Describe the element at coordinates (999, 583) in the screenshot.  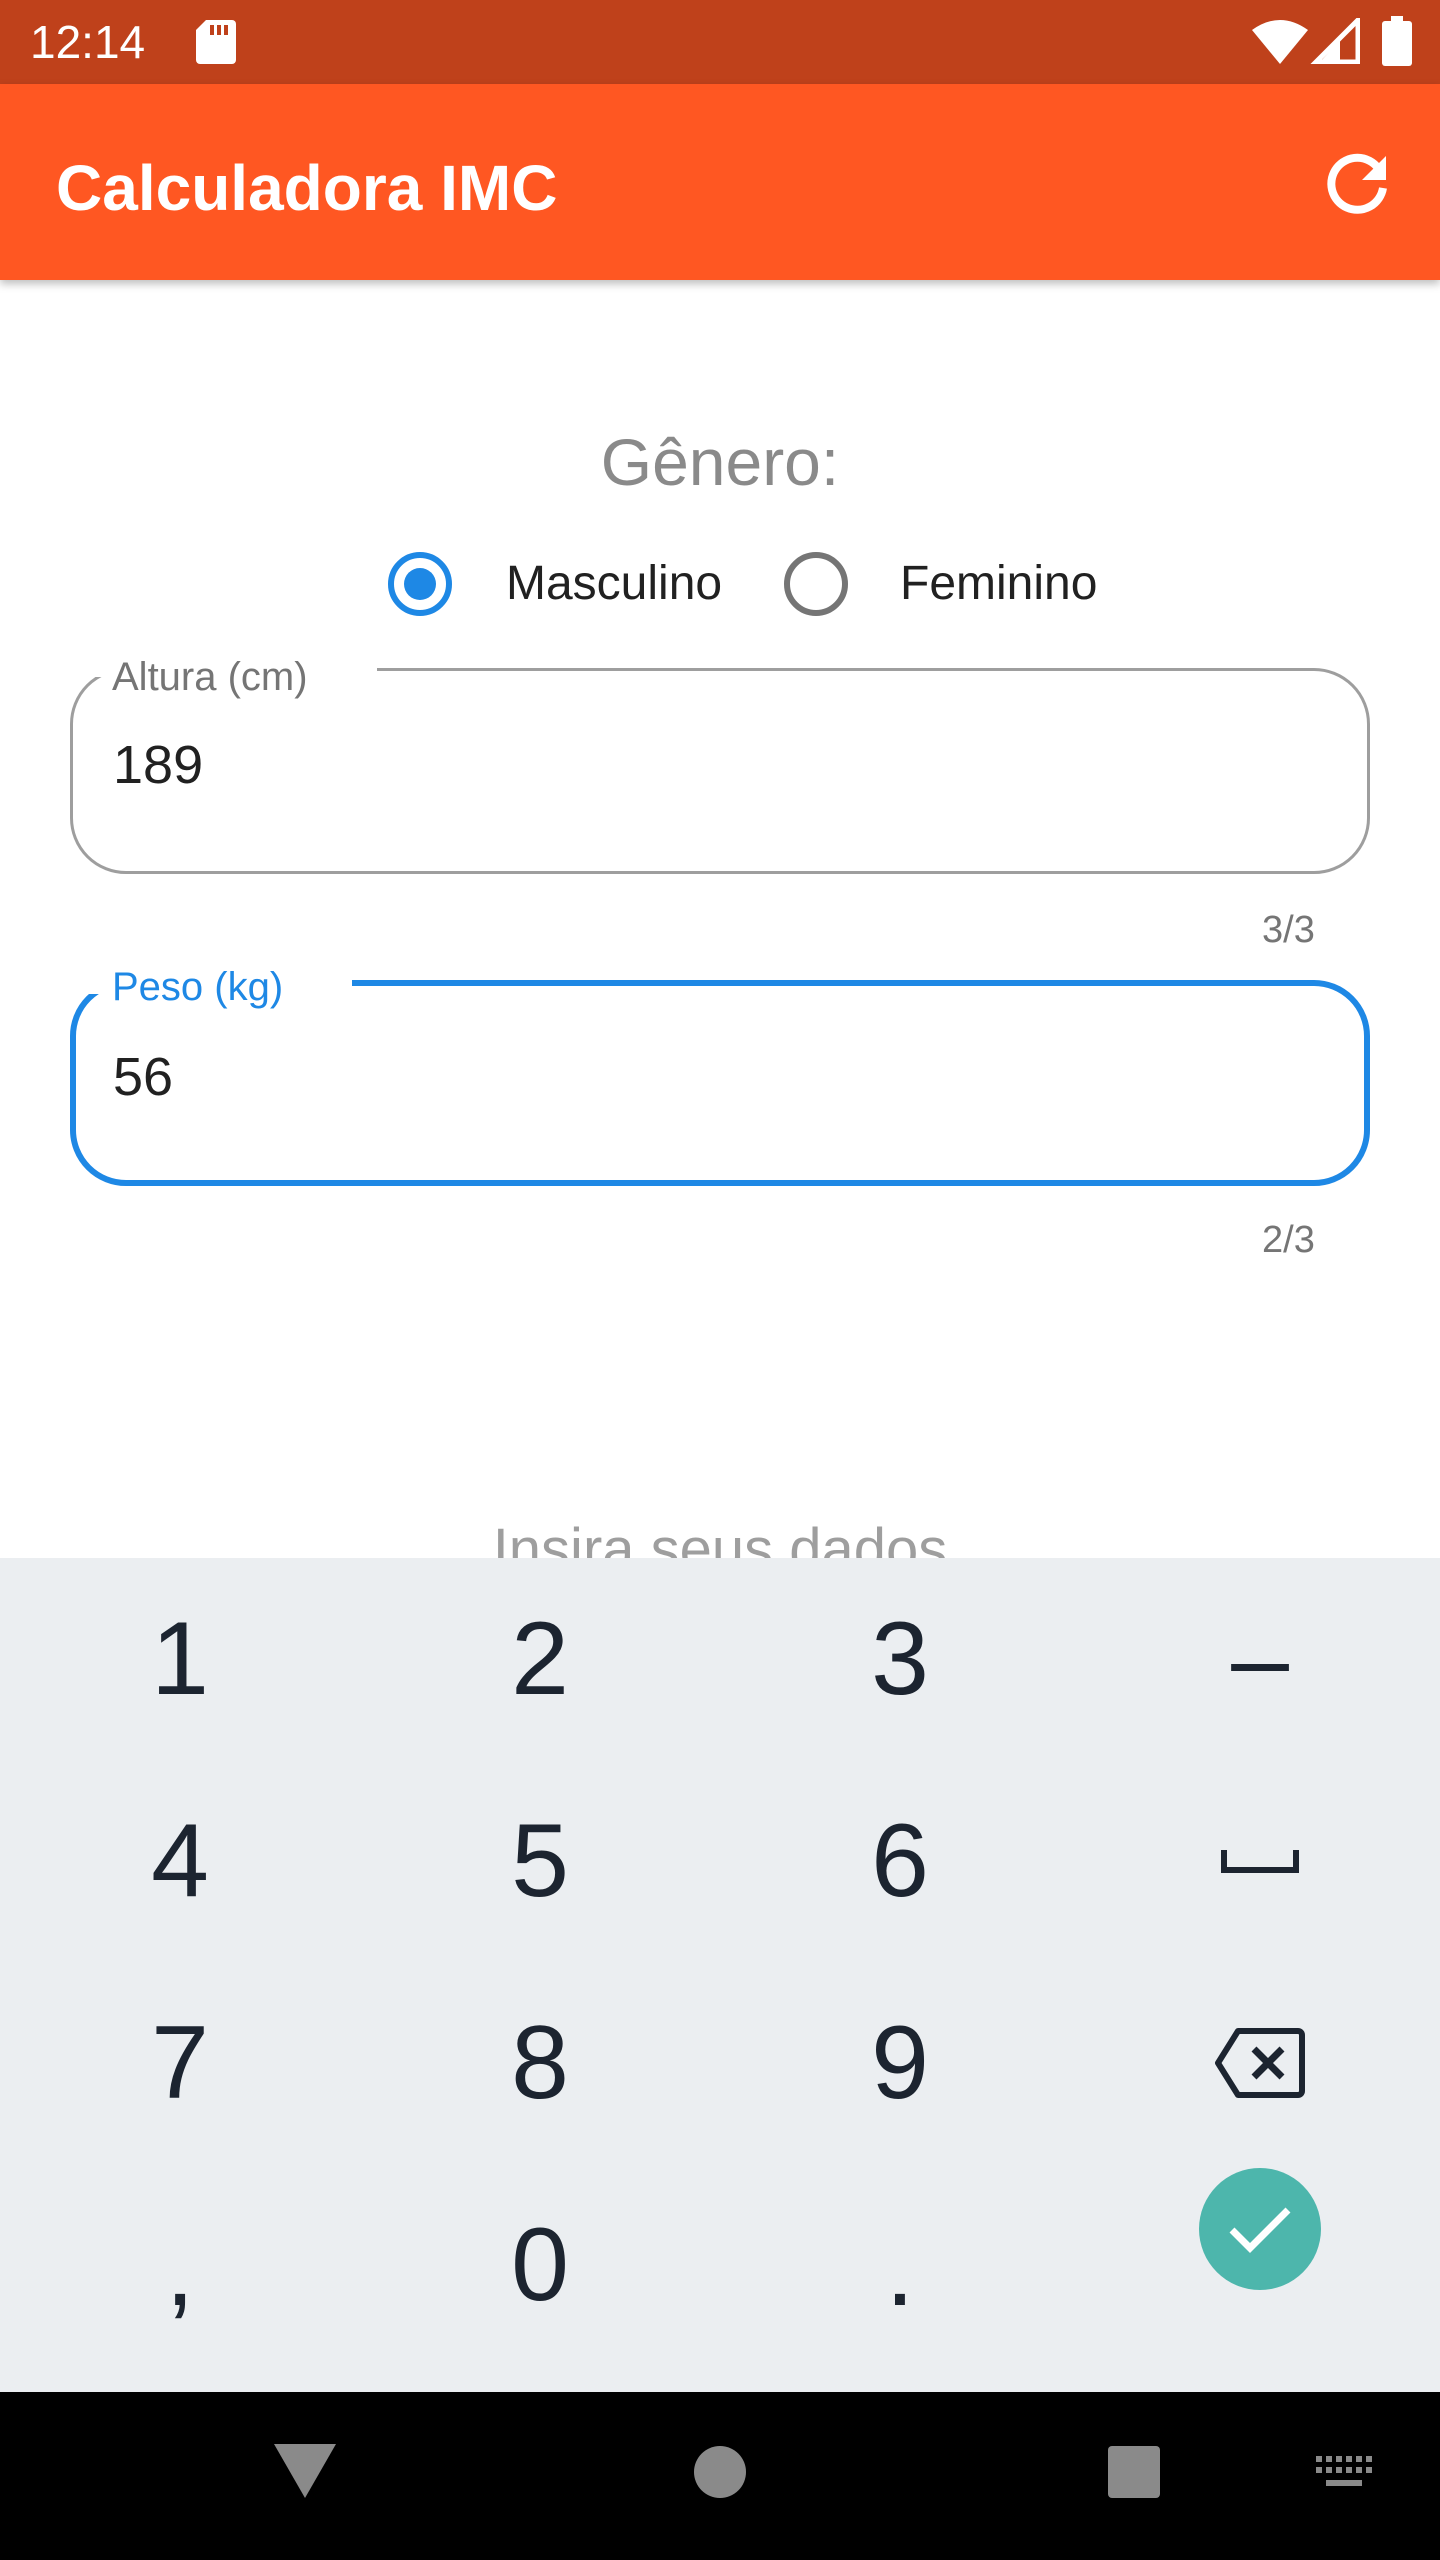
I see `radio-label-feminino: Feminino` at that location.